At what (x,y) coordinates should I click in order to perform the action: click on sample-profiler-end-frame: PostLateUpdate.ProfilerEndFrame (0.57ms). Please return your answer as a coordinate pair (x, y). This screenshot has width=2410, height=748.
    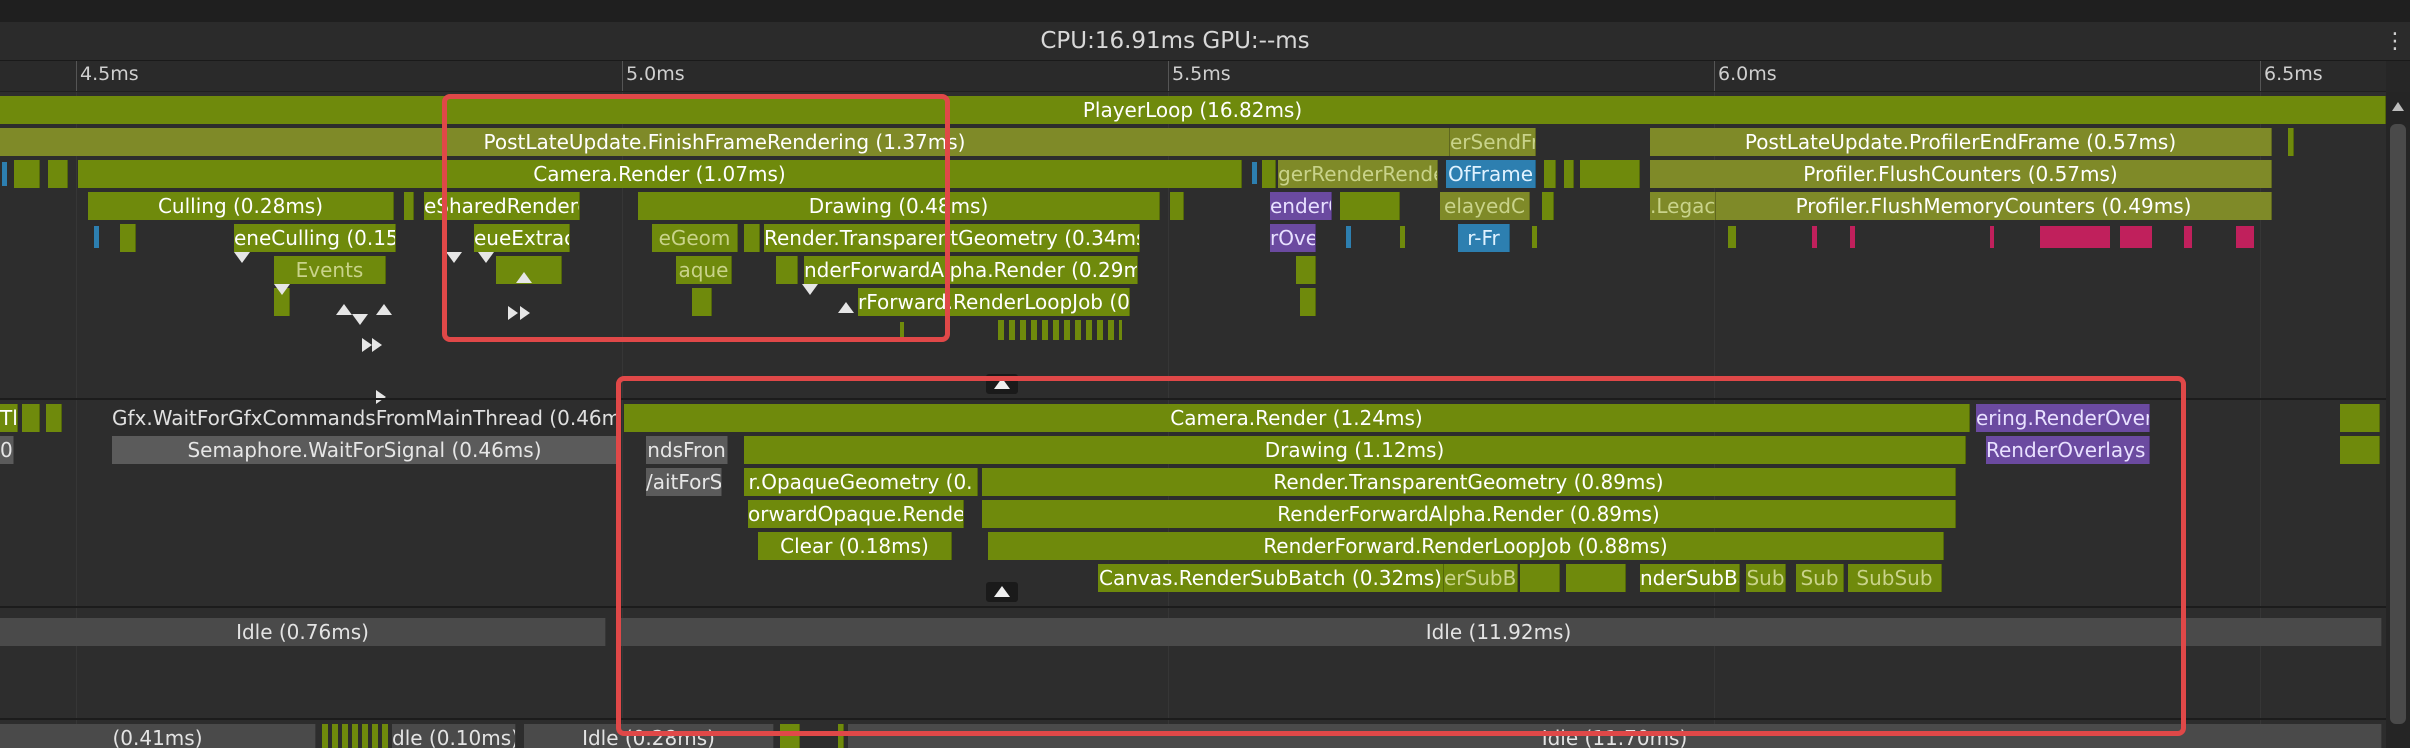
    Looking at the image, I should click on (1961, 142).